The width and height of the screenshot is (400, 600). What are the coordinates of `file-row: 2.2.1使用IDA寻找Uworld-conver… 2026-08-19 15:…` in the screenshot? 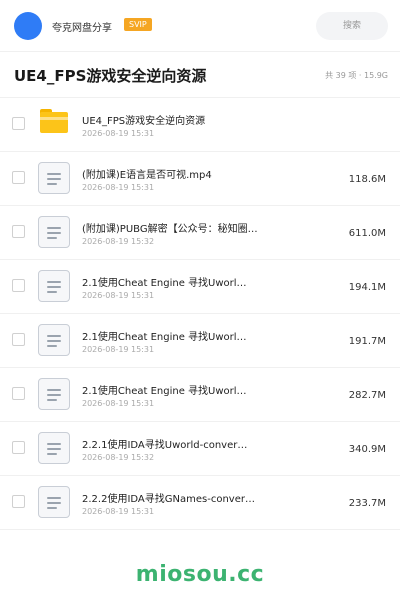 It's located at (200, 449).